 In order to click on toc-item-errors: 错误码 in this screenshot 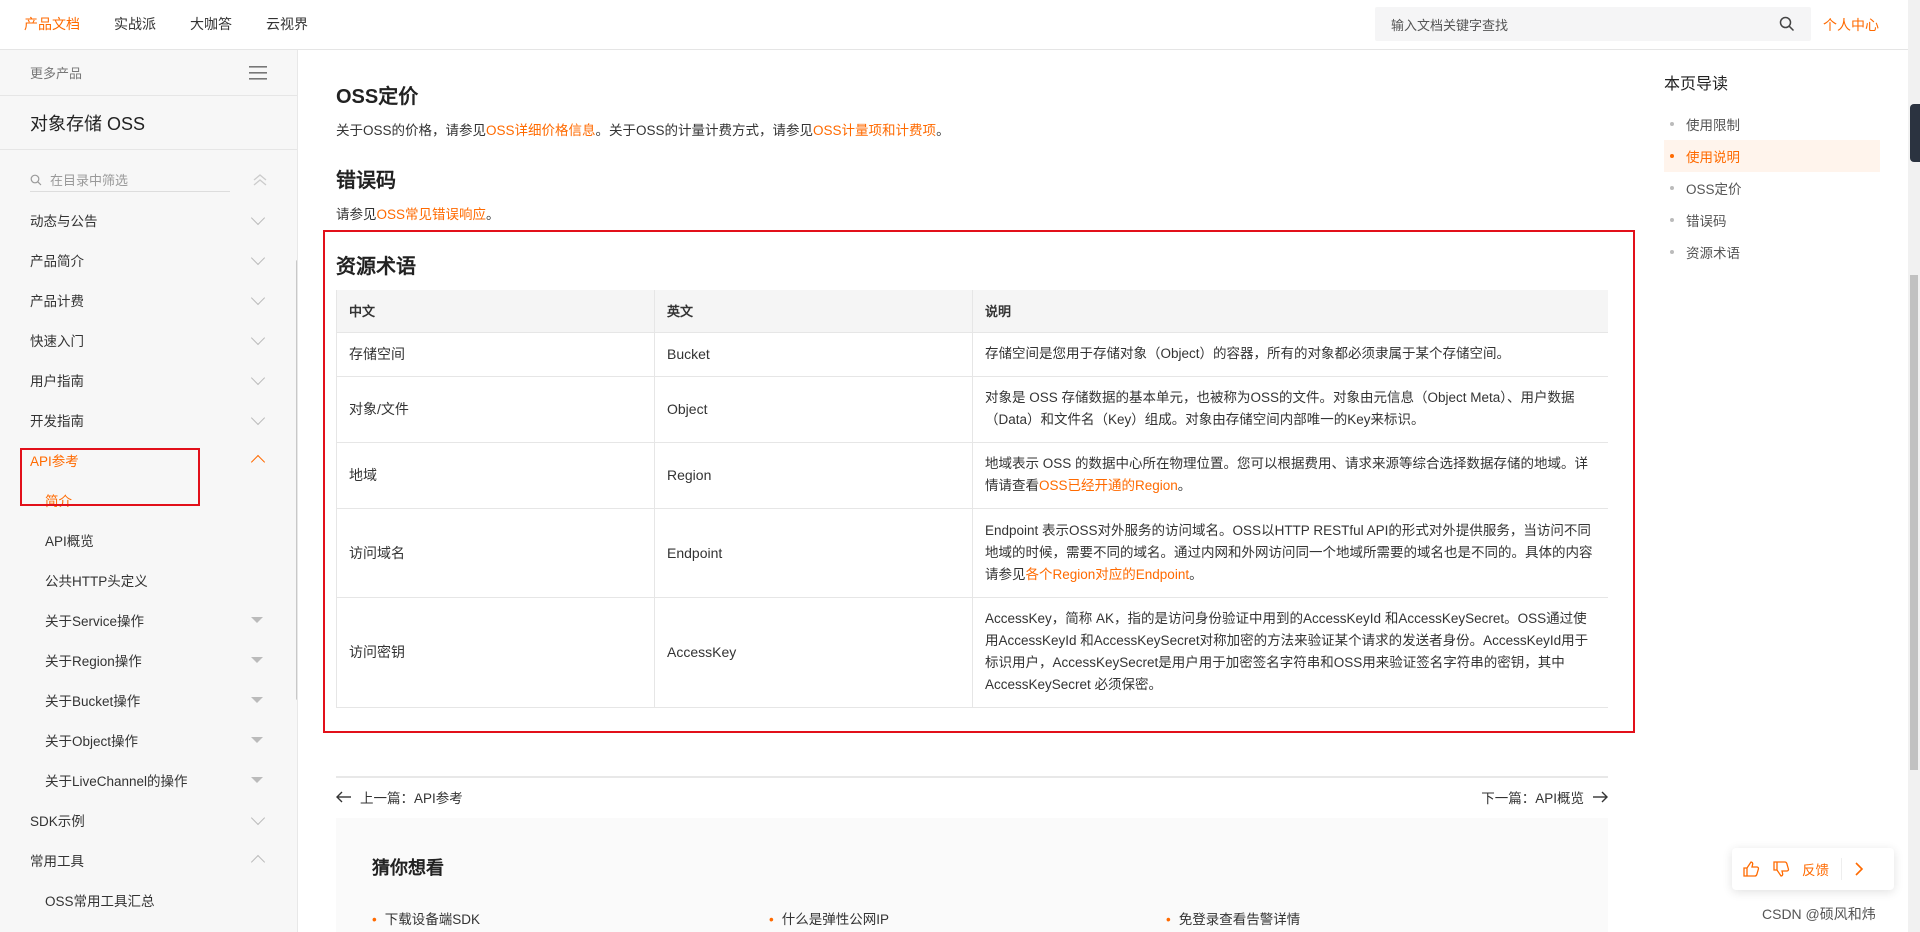, I will do `click(1772, 220)`.